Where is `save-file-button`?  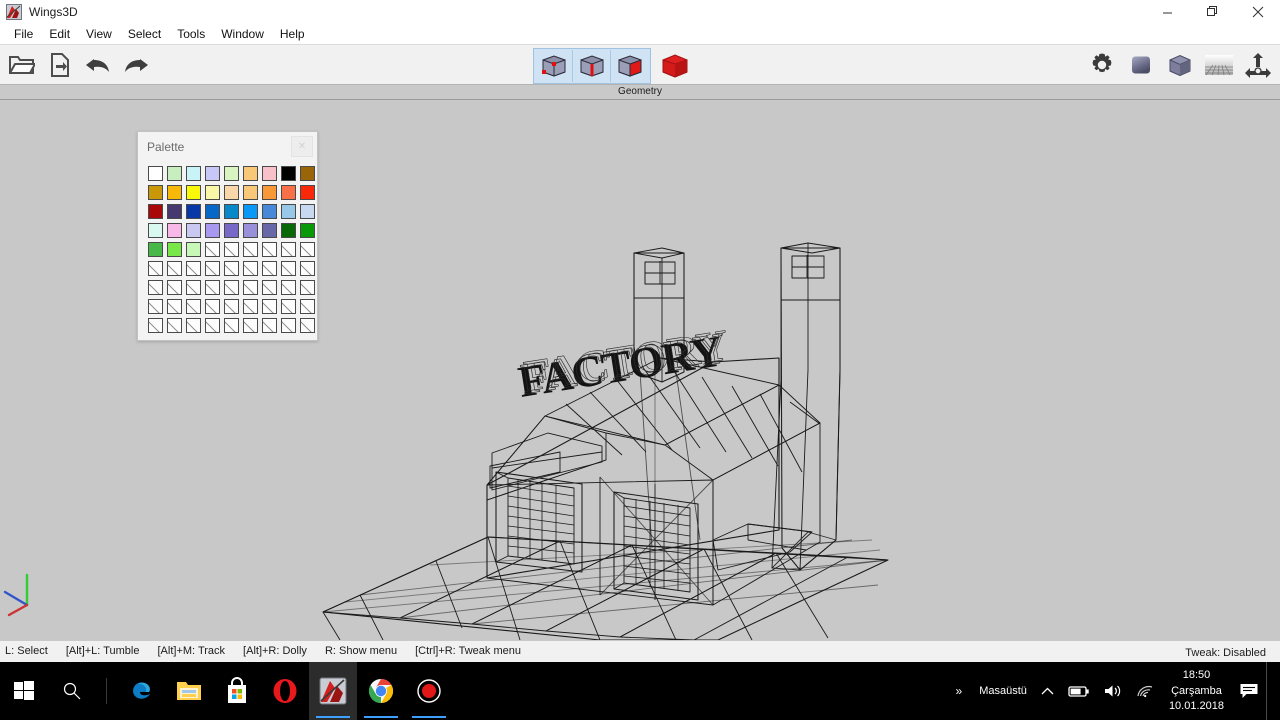 save-file-button is located at coordinates (60, 65).